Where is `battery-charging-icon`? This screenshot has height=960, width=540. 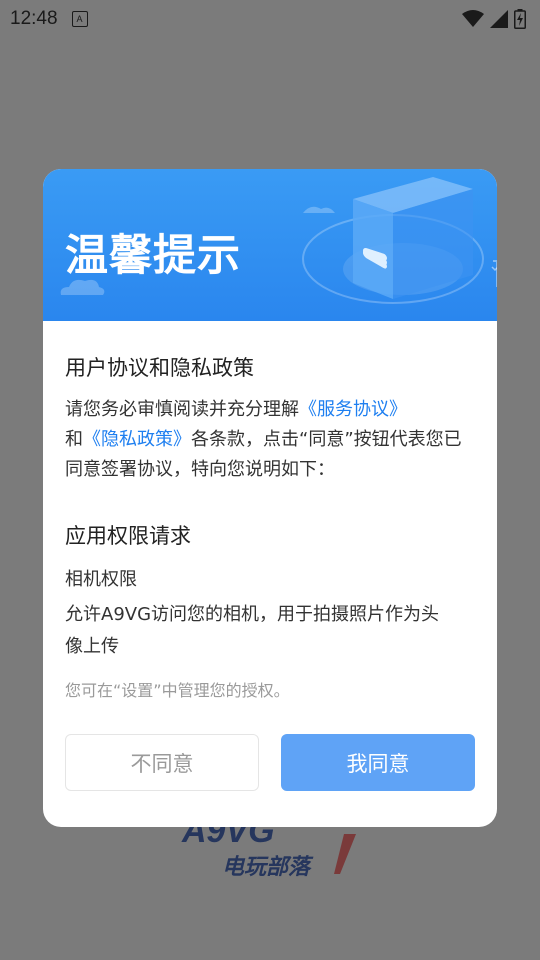 battery-charging-icon is located at coordinates (520, 19).